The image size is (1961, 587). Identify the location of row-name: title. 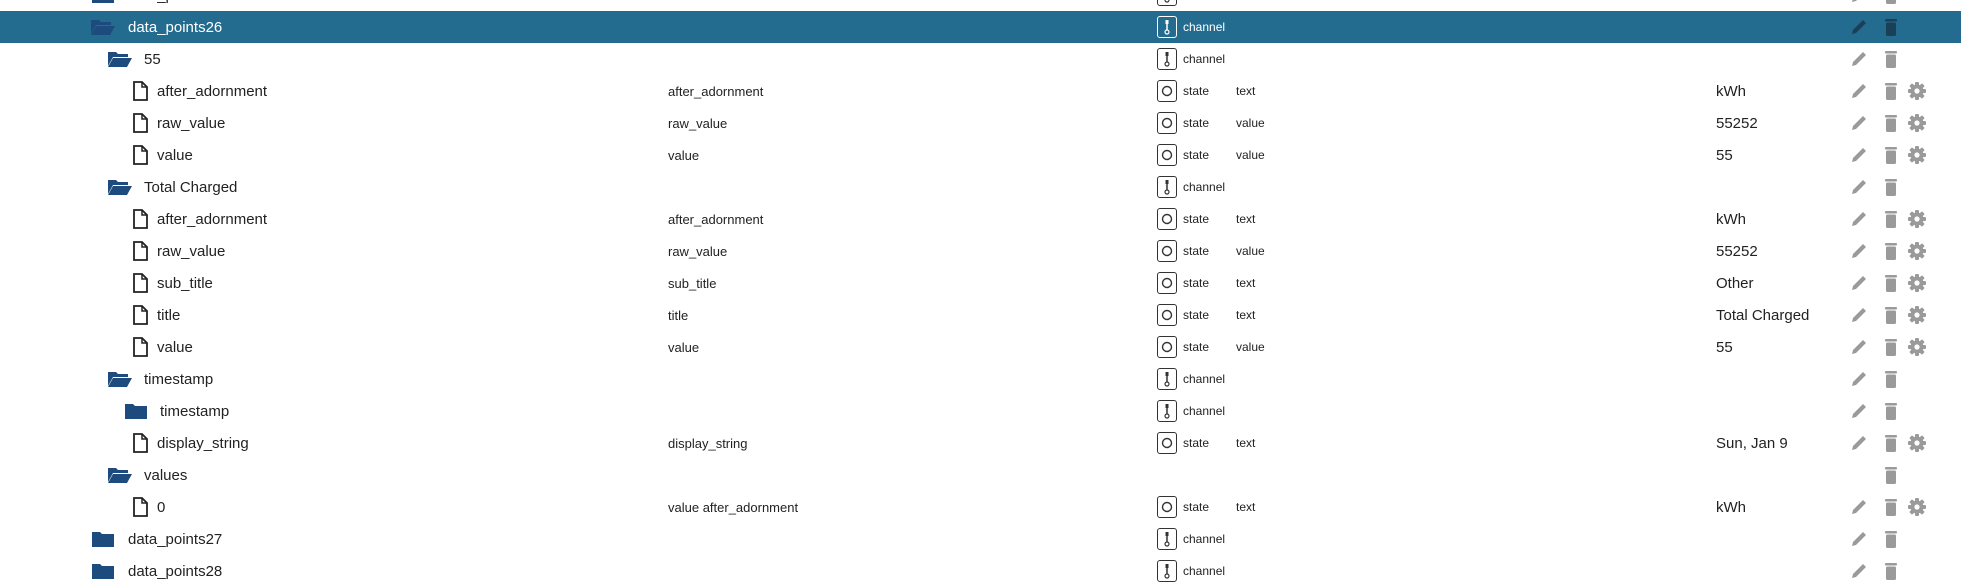
(169, 315).